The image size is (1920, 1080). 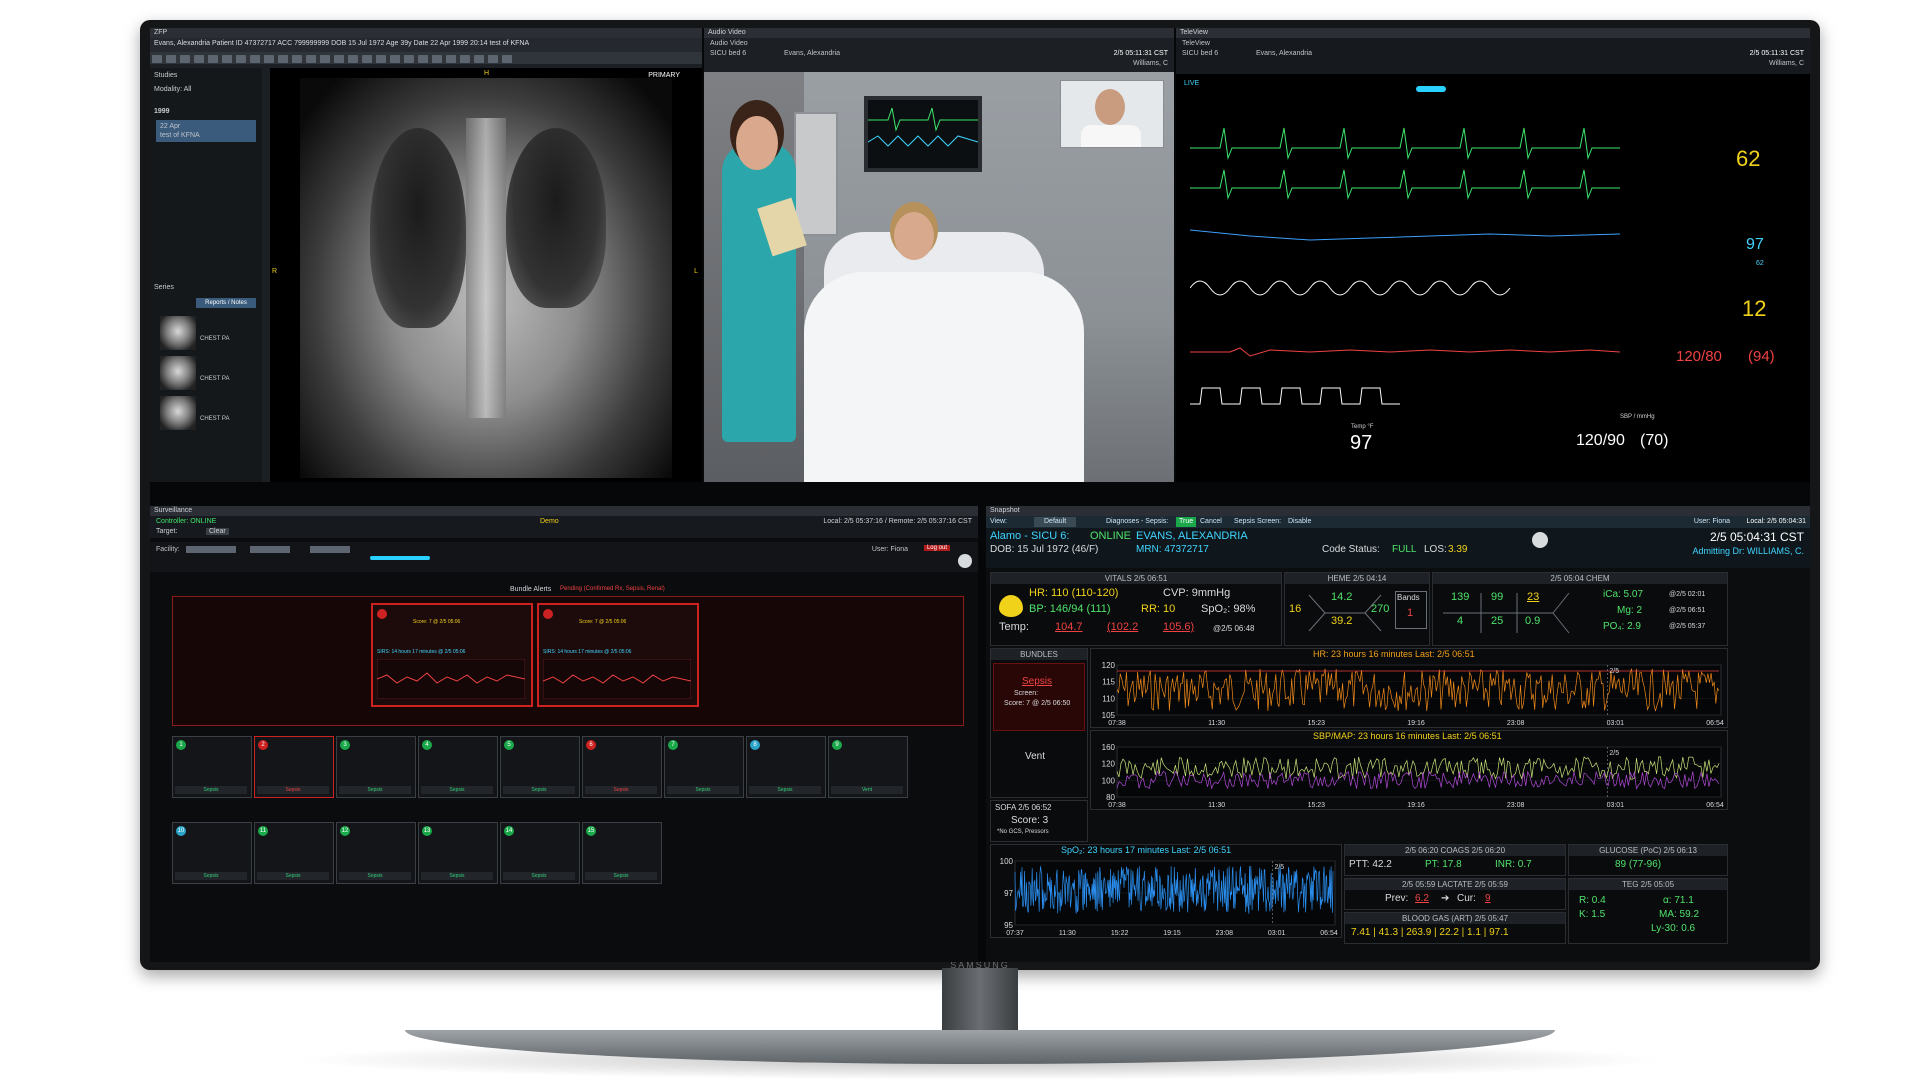 What do you see at coordinates (226, 303) in the screenshot?
I see `reports-notes-button: Reports / Notes` at bounding box center [226, 303].